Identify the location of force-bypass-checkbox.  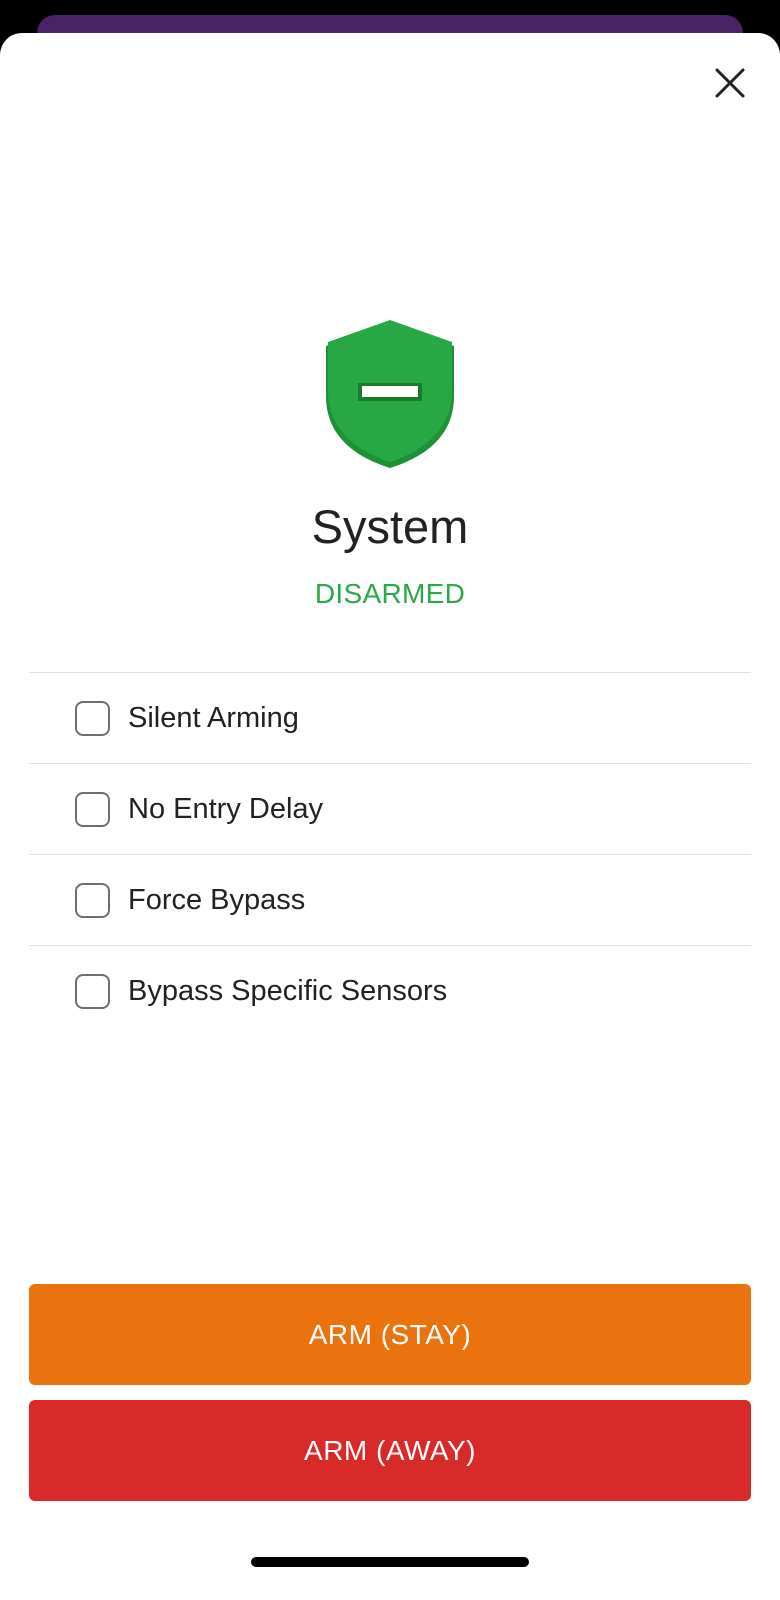
(92, 900).